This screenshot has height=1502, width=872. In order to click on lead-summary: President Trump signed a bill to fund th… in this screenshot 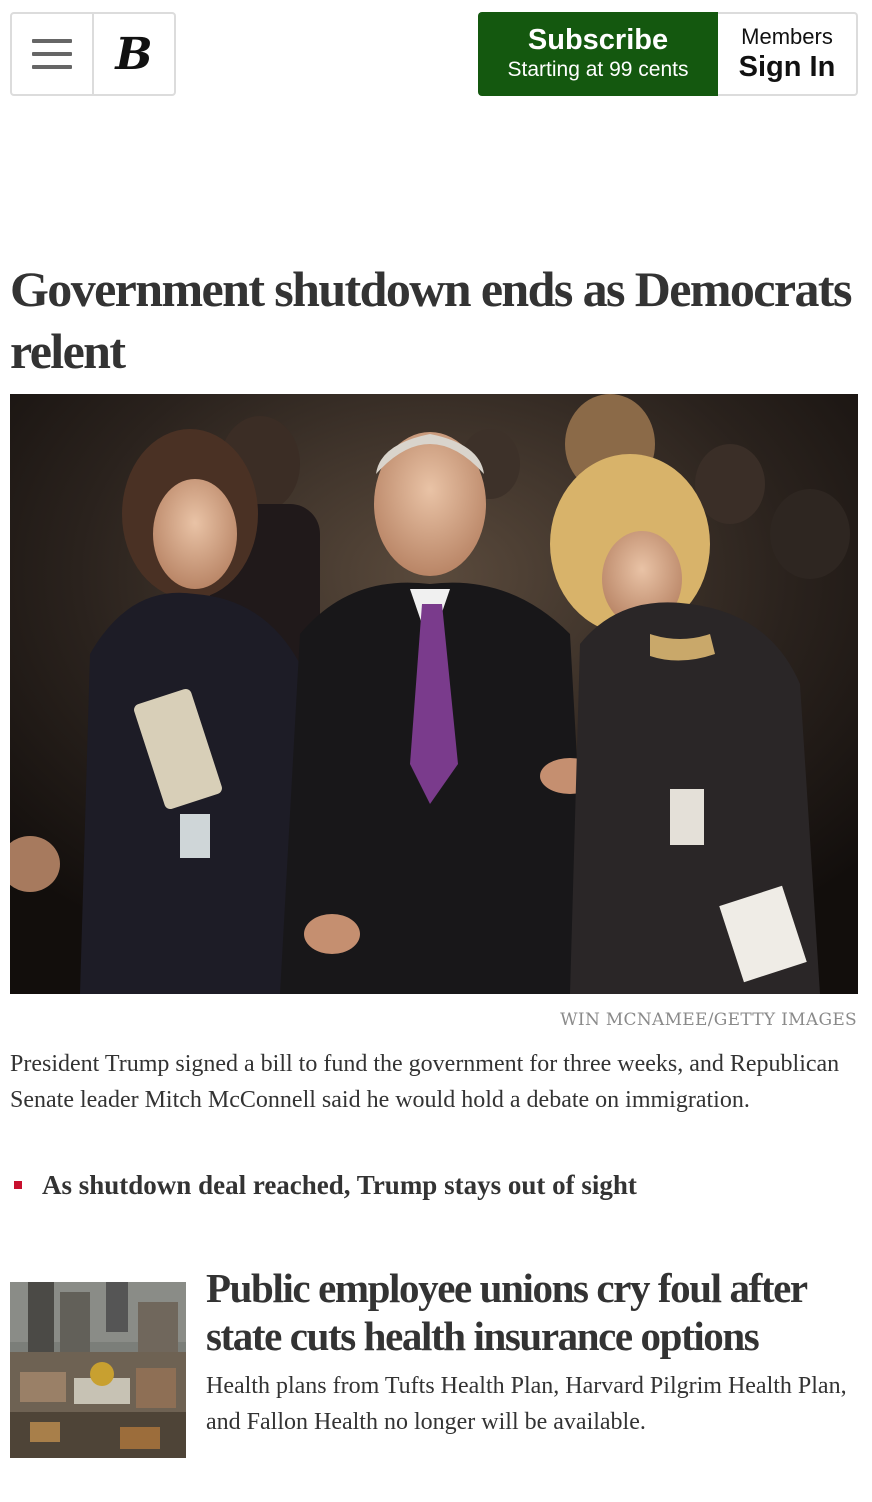, I will do `click(425, 1082)`.